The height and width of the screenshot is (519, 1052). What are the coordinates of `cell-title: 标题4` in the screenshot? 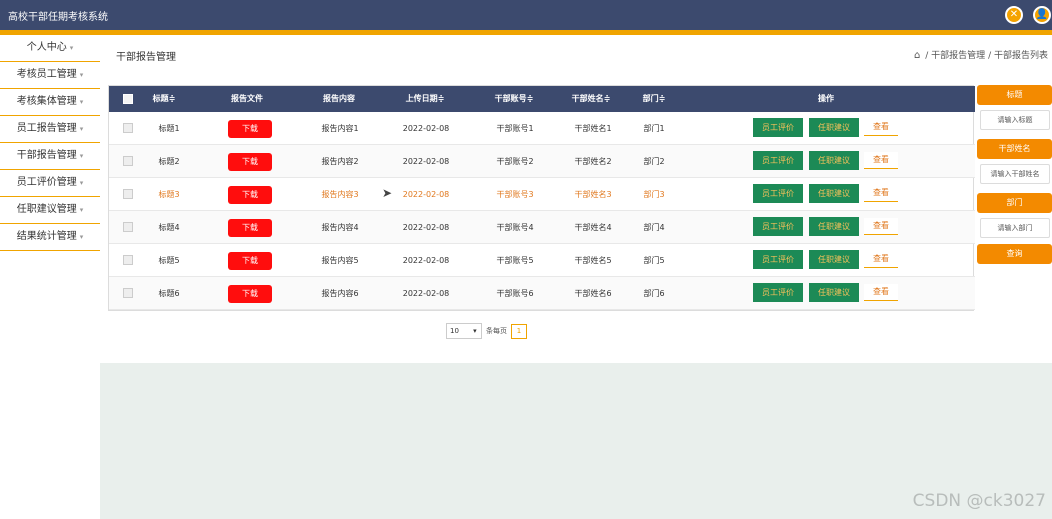 It's located at (169, 227).